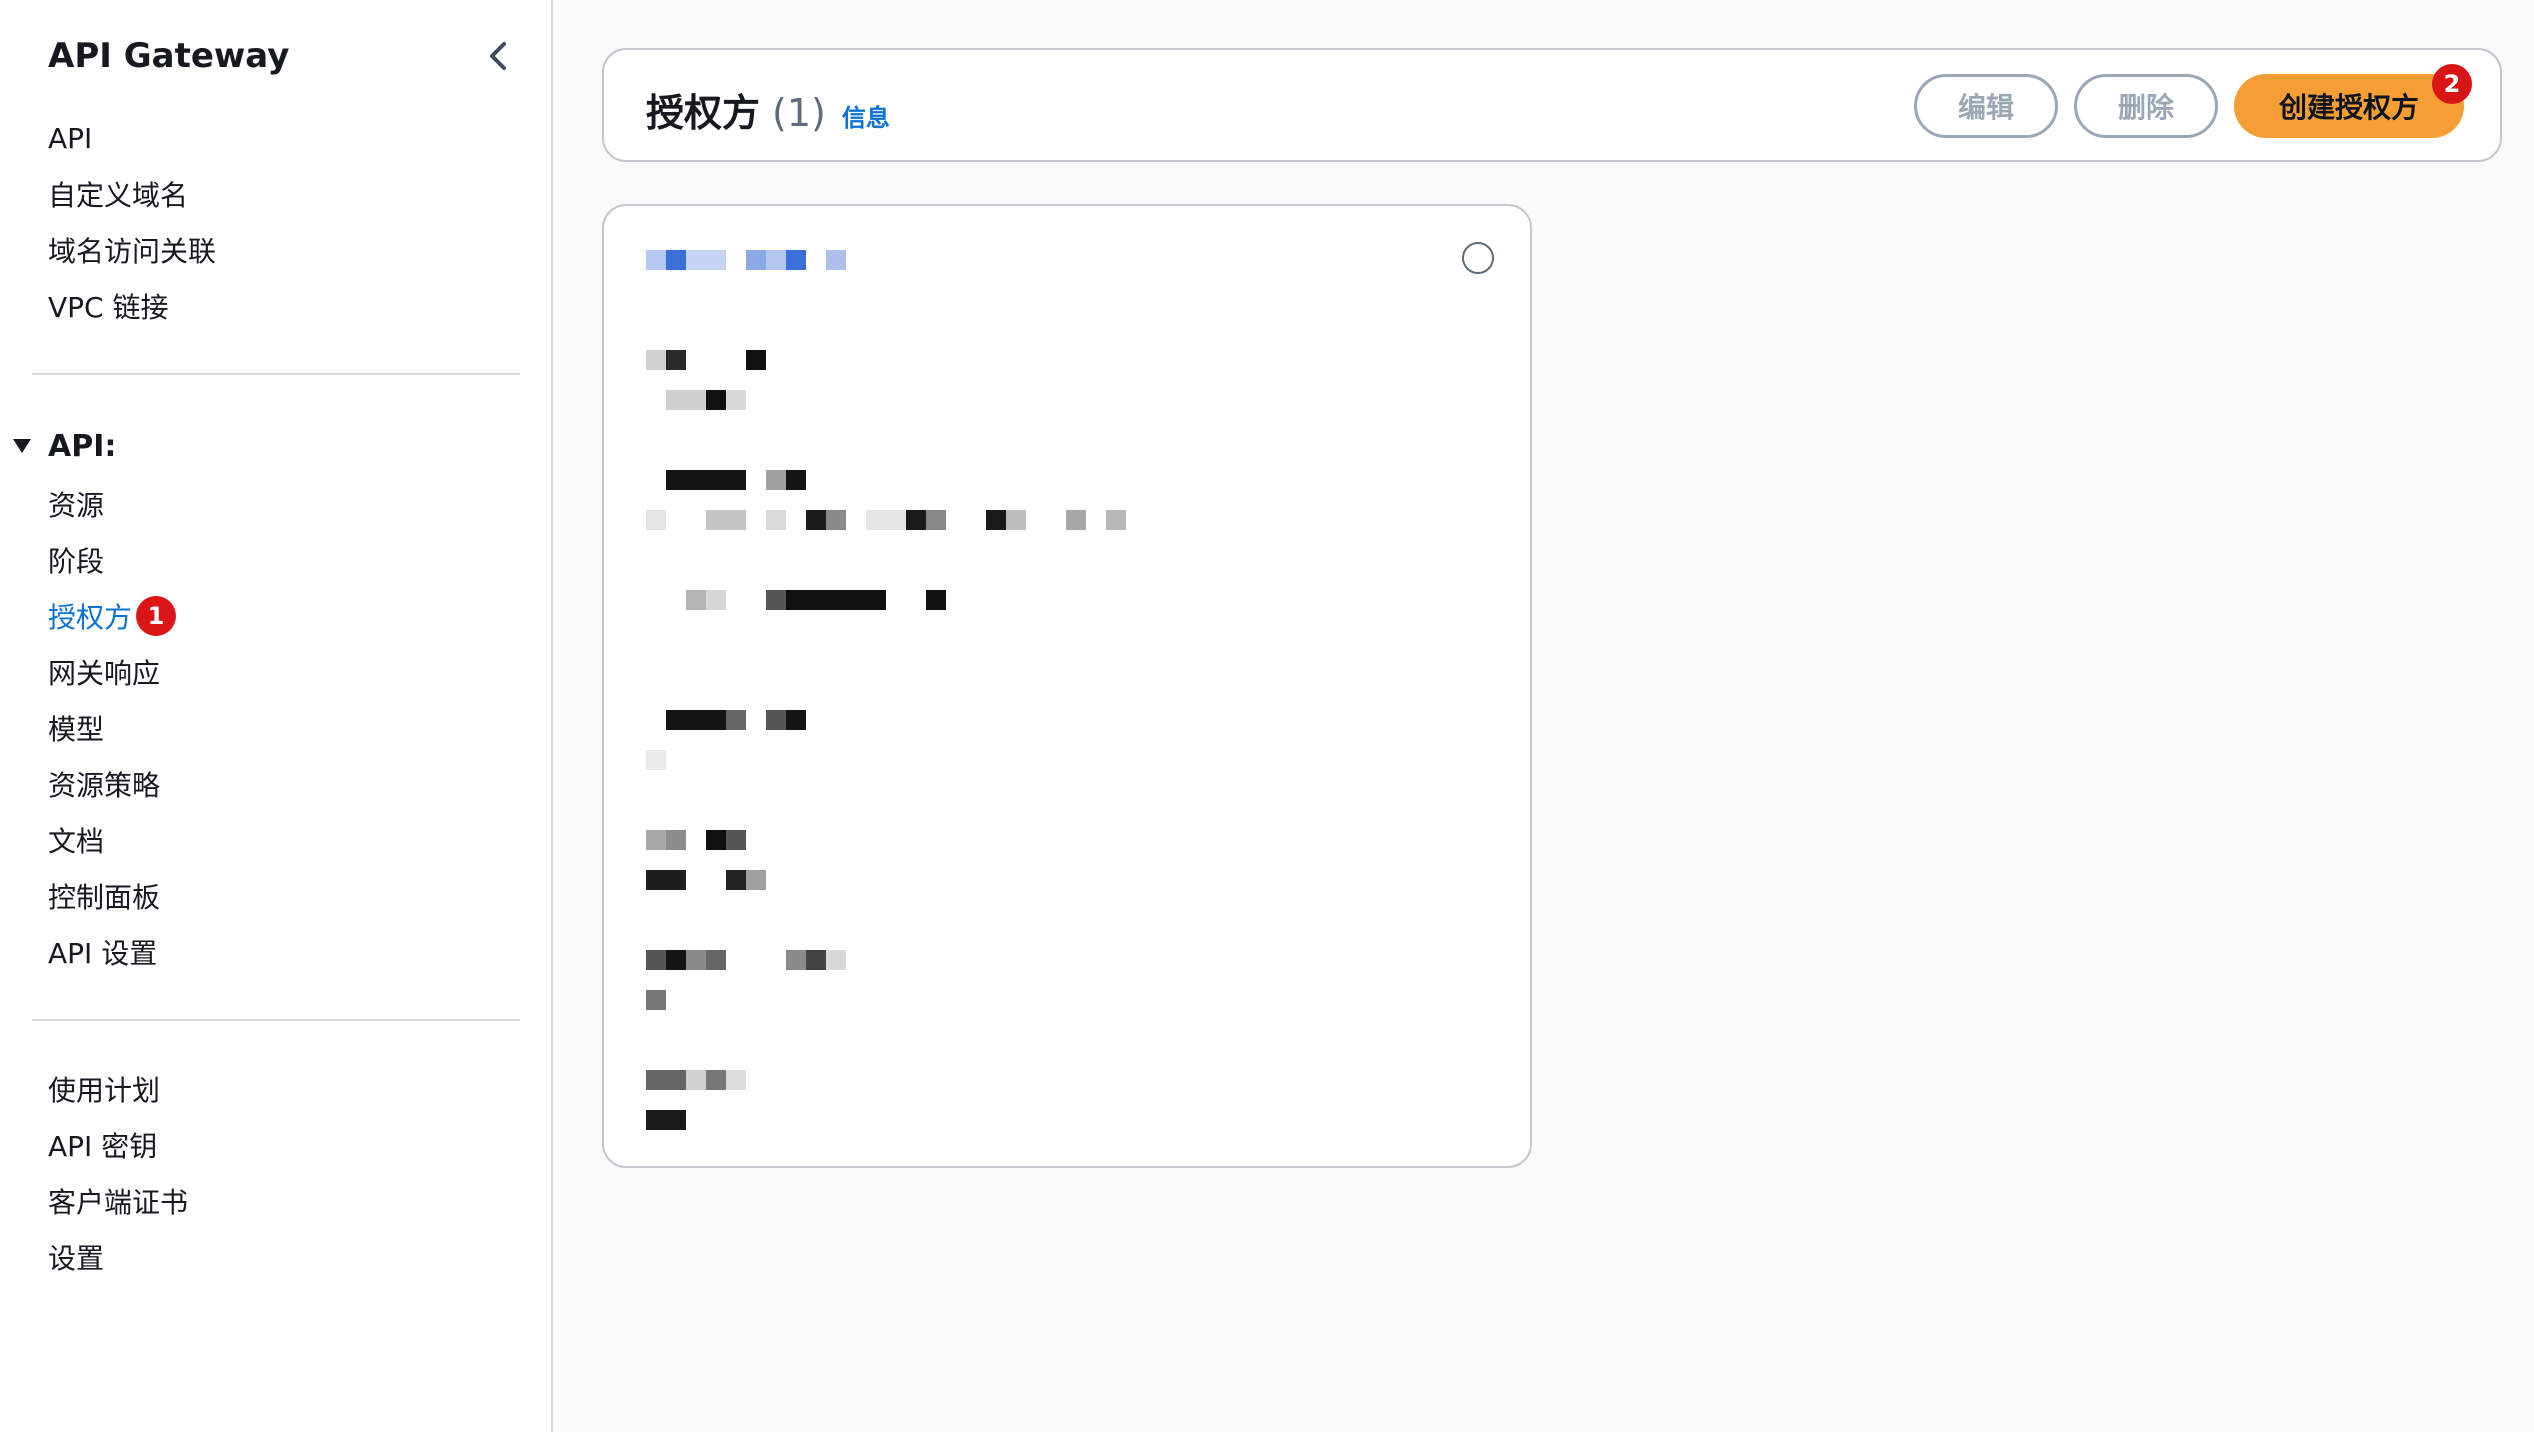  What do you see at coordinates (2348, 107) in the screenshot?
I see `create-authorizer-label: 创建授权方` at bounding box center [2348, 107].